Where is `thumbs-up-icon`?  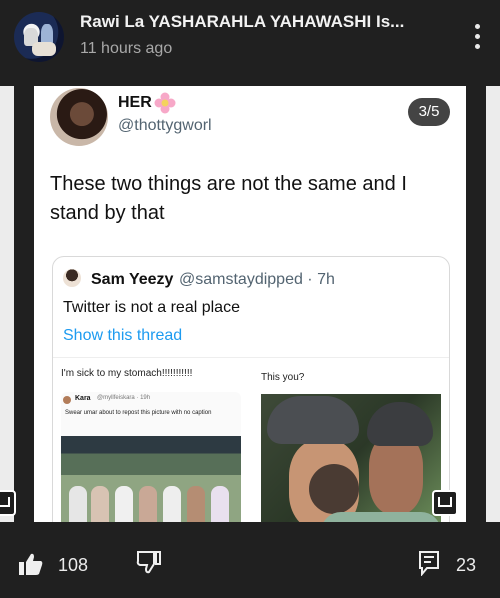 thumbs-up-icon is located at coordinates (31, 564).